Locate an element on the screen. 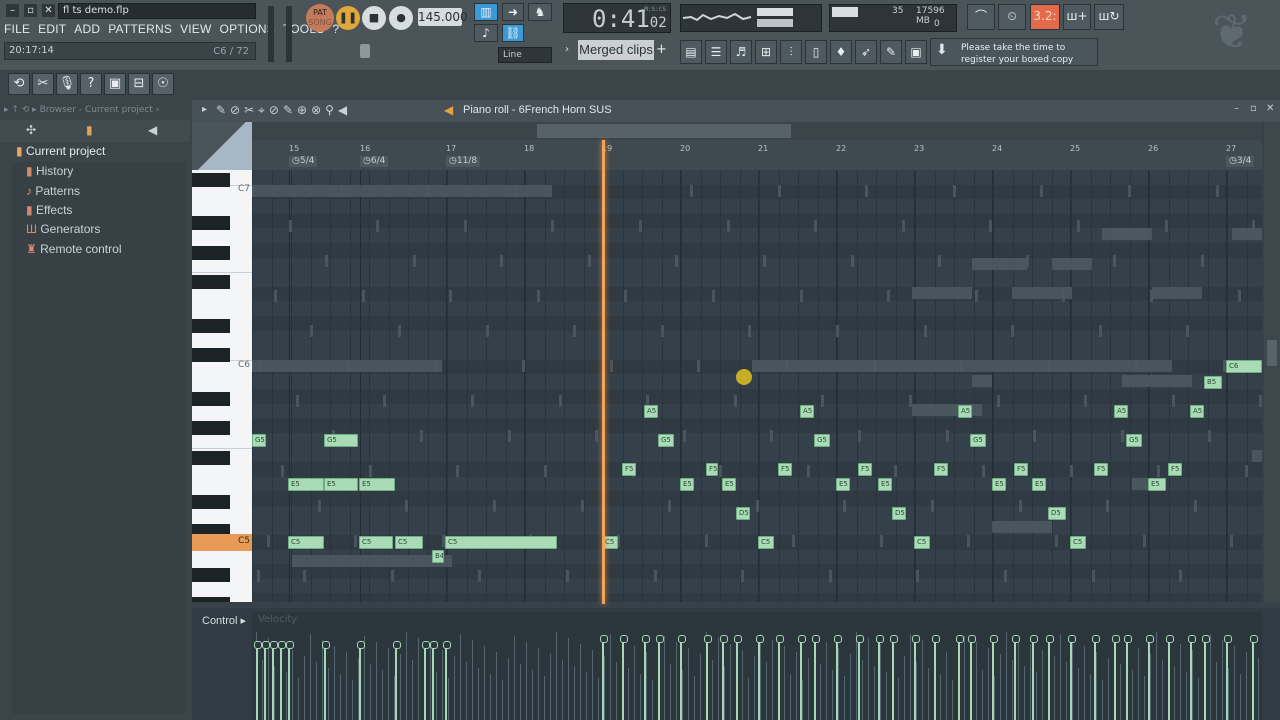 The height and width of the screenshot is (720, 1280). browser-tree-icon: ⊞ is located at coordinates (766, 52).